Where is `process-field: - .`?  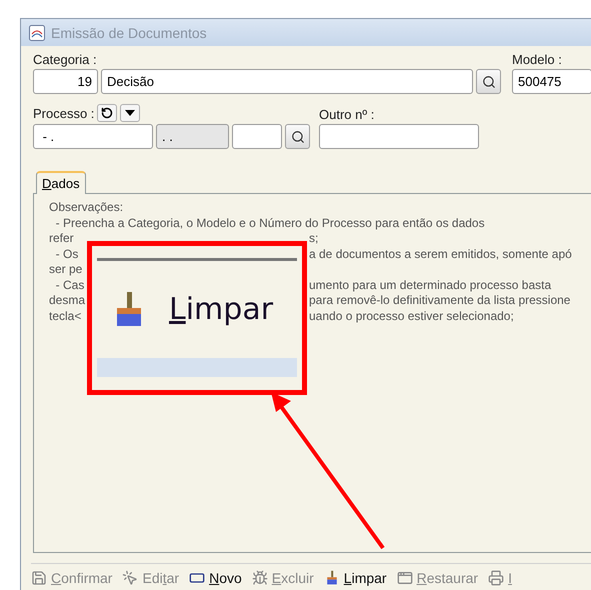 process-field: - . is located at coordinates (93, 136).